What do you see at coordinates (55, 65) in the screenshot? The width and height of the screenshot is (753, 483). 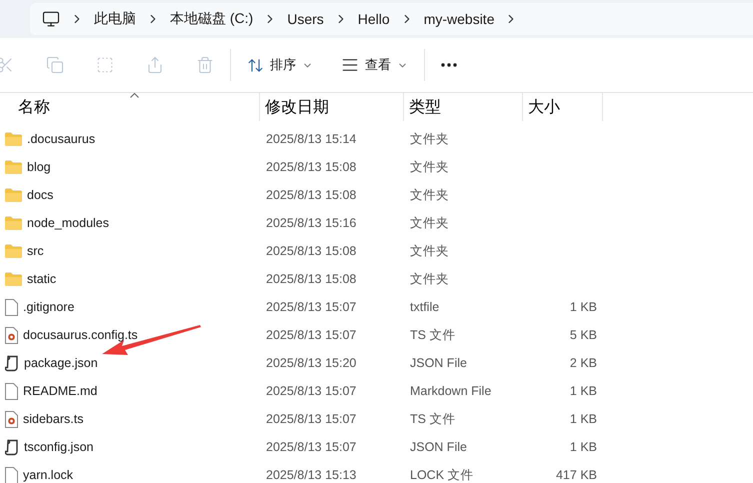 I see `copy-icon` at bounding box center [55, 65].